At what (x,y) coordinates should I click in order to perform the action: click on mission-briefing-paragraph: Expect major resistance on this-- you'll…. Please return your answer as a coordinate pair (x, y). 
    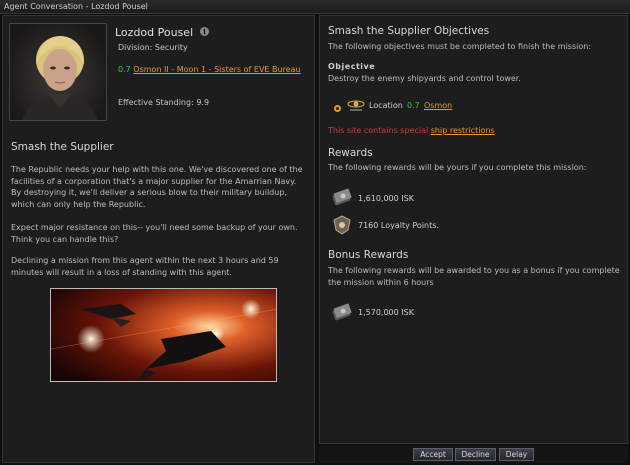
    Looking at the image, I should click on (154, 233).